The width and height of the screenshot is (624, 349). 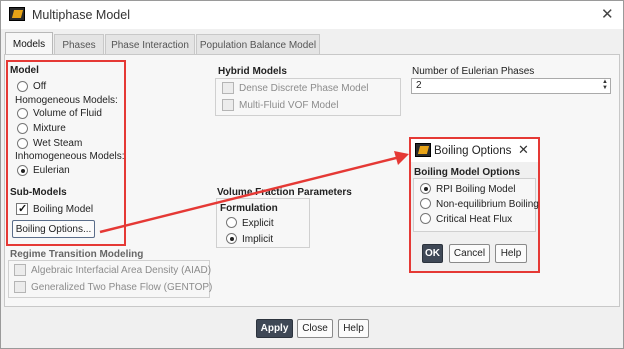 What do you see at coordinates (476, 189) in the screenshot?
I see `label-rpi-boiling: RPI Boiling Model` at bounding box center [476, 189].